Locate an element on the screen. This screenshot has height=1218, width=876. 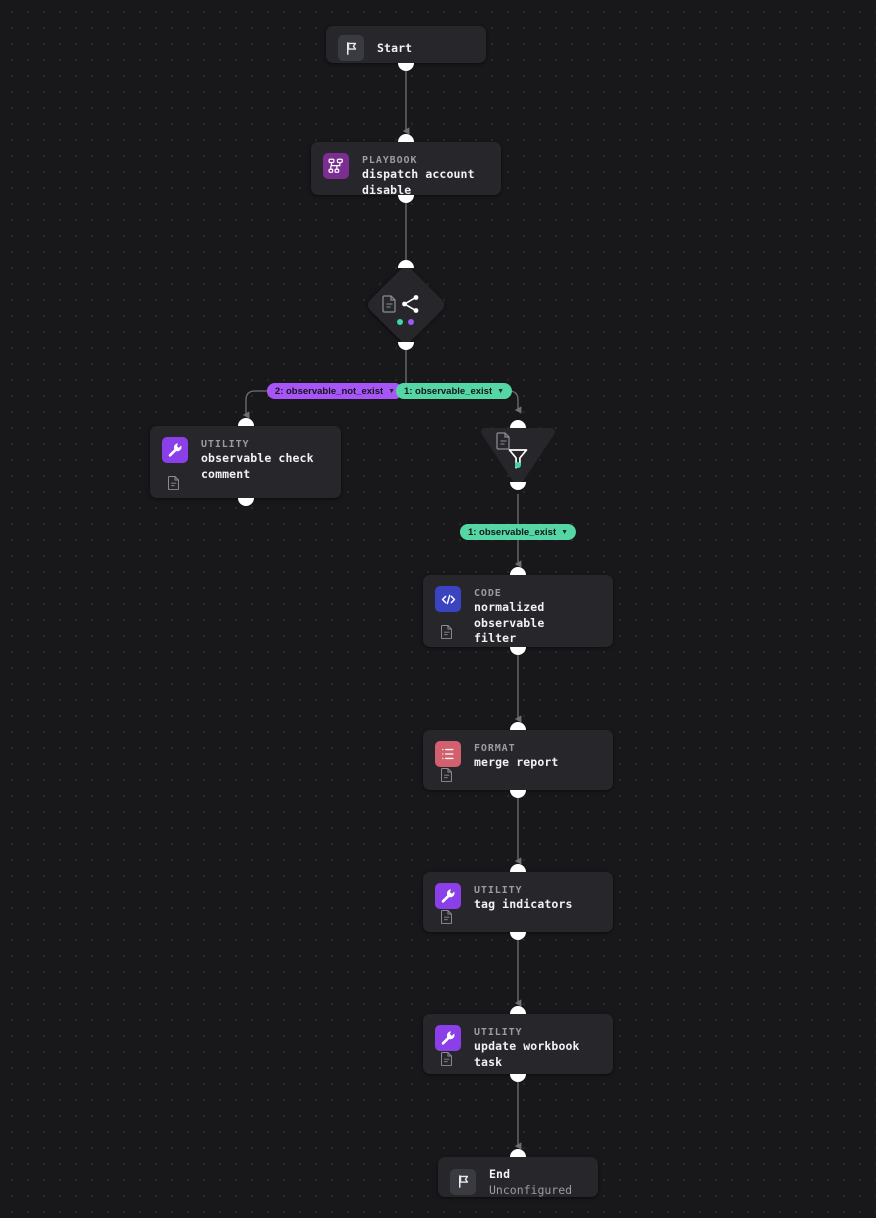
list-icon is located at coordinates (448, 754).